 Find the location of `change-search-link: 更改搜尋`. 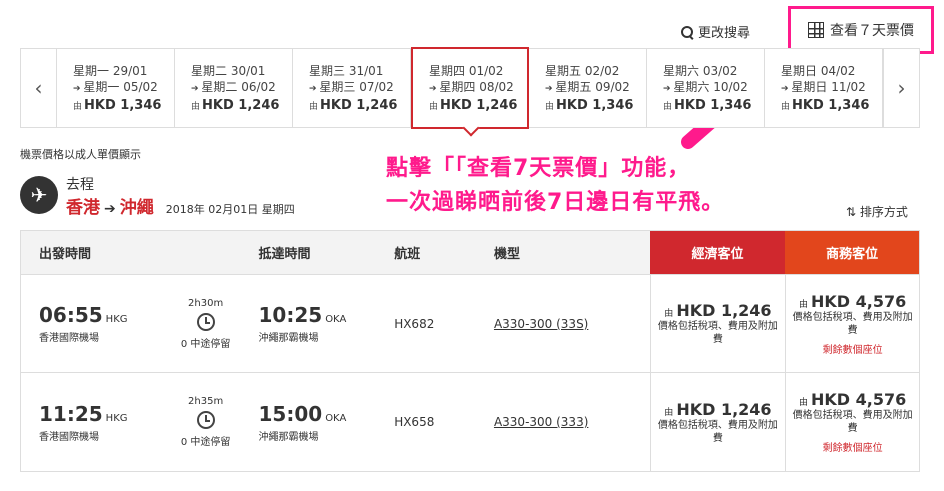

change-search-link: 更改搜尋 is located at coordinates (715, 31).